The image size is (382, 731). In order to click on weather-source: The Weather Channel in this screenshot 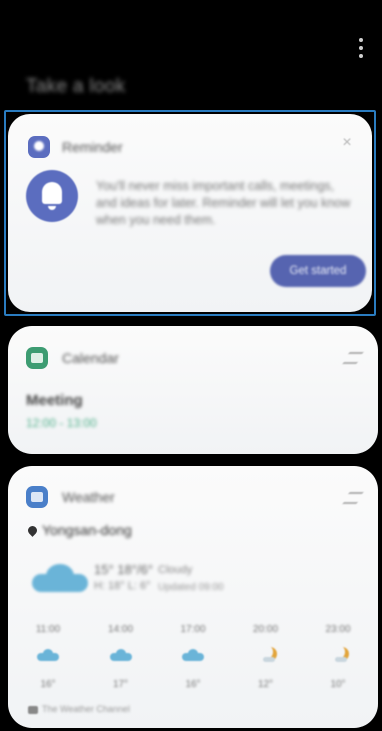, I will do `click(86, 709)`.